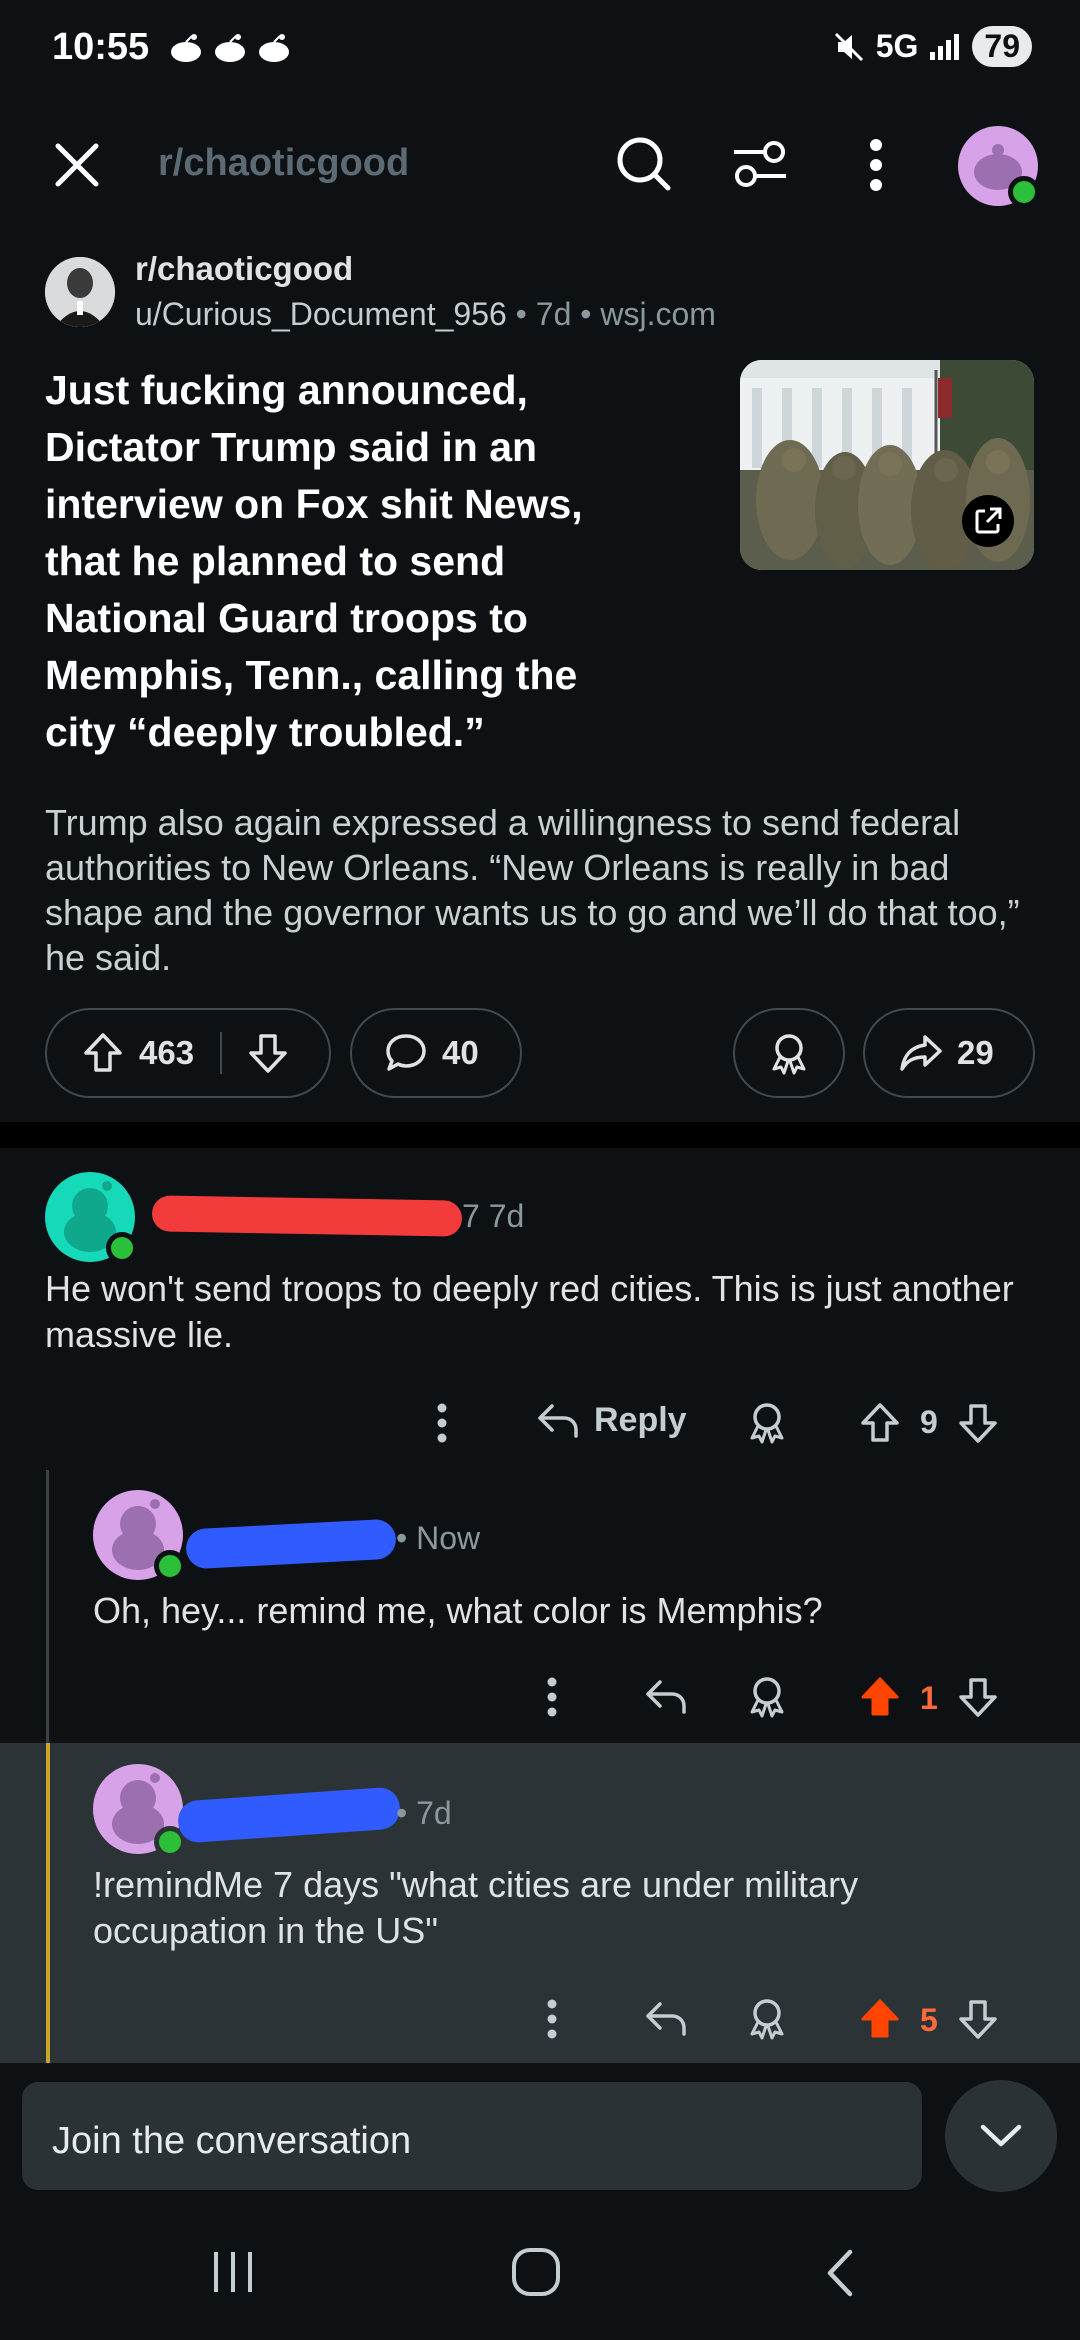  Describe the element at coordinates (640, 1419) in the screenshot. I see `reply-label: Reply` at that location.